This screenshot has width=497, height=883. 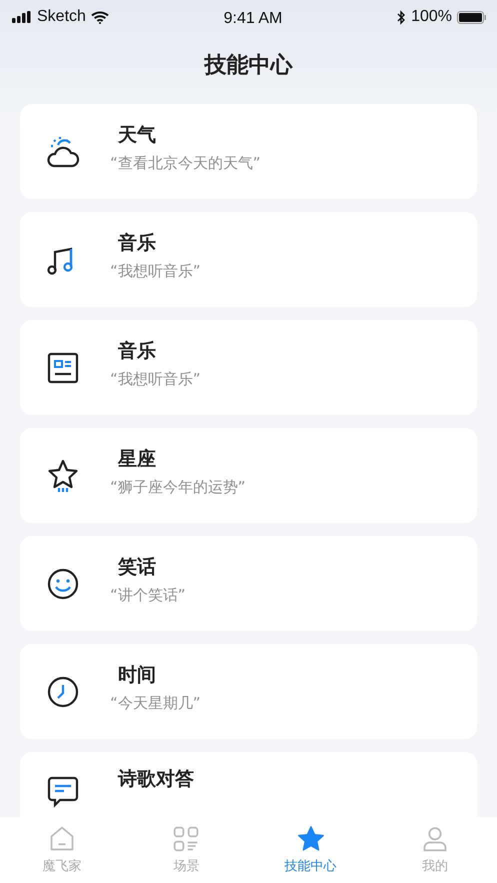 What do you see at coordinates (248, 475) in the screenshot?
I see `skill-card: 星座 “狮子座今年的运势”` at bounding box center [248, 475].